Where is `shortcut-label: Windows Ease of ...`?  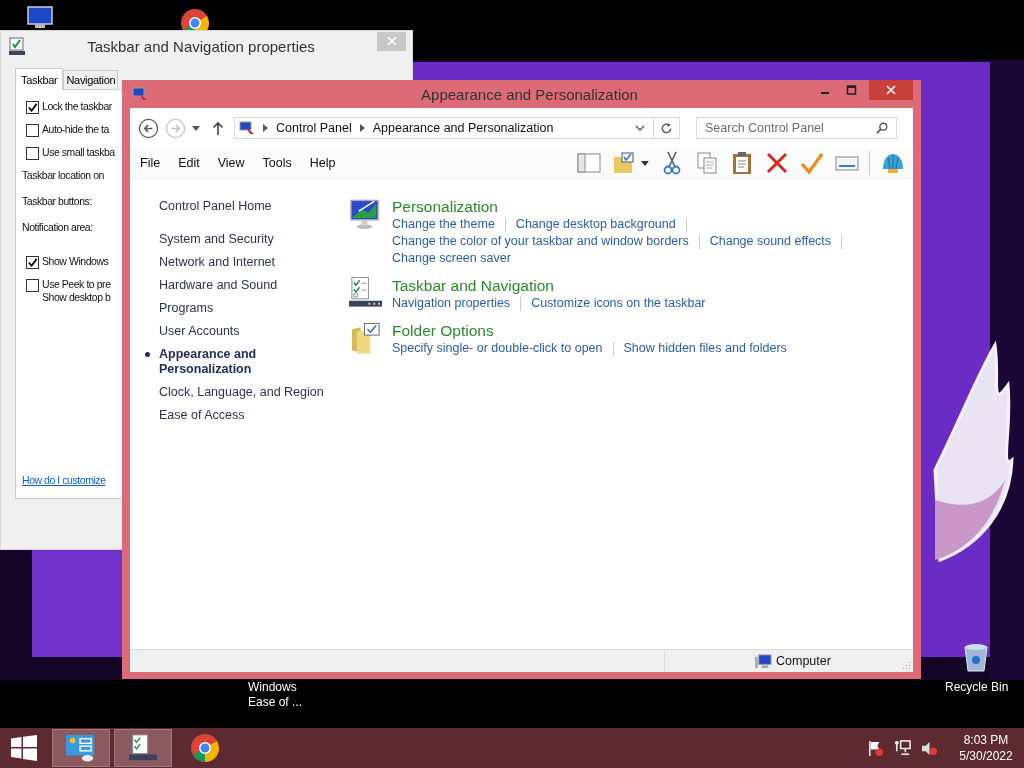 shortcut-label: Windows Ease of ... is located at coordinates (276, 695).